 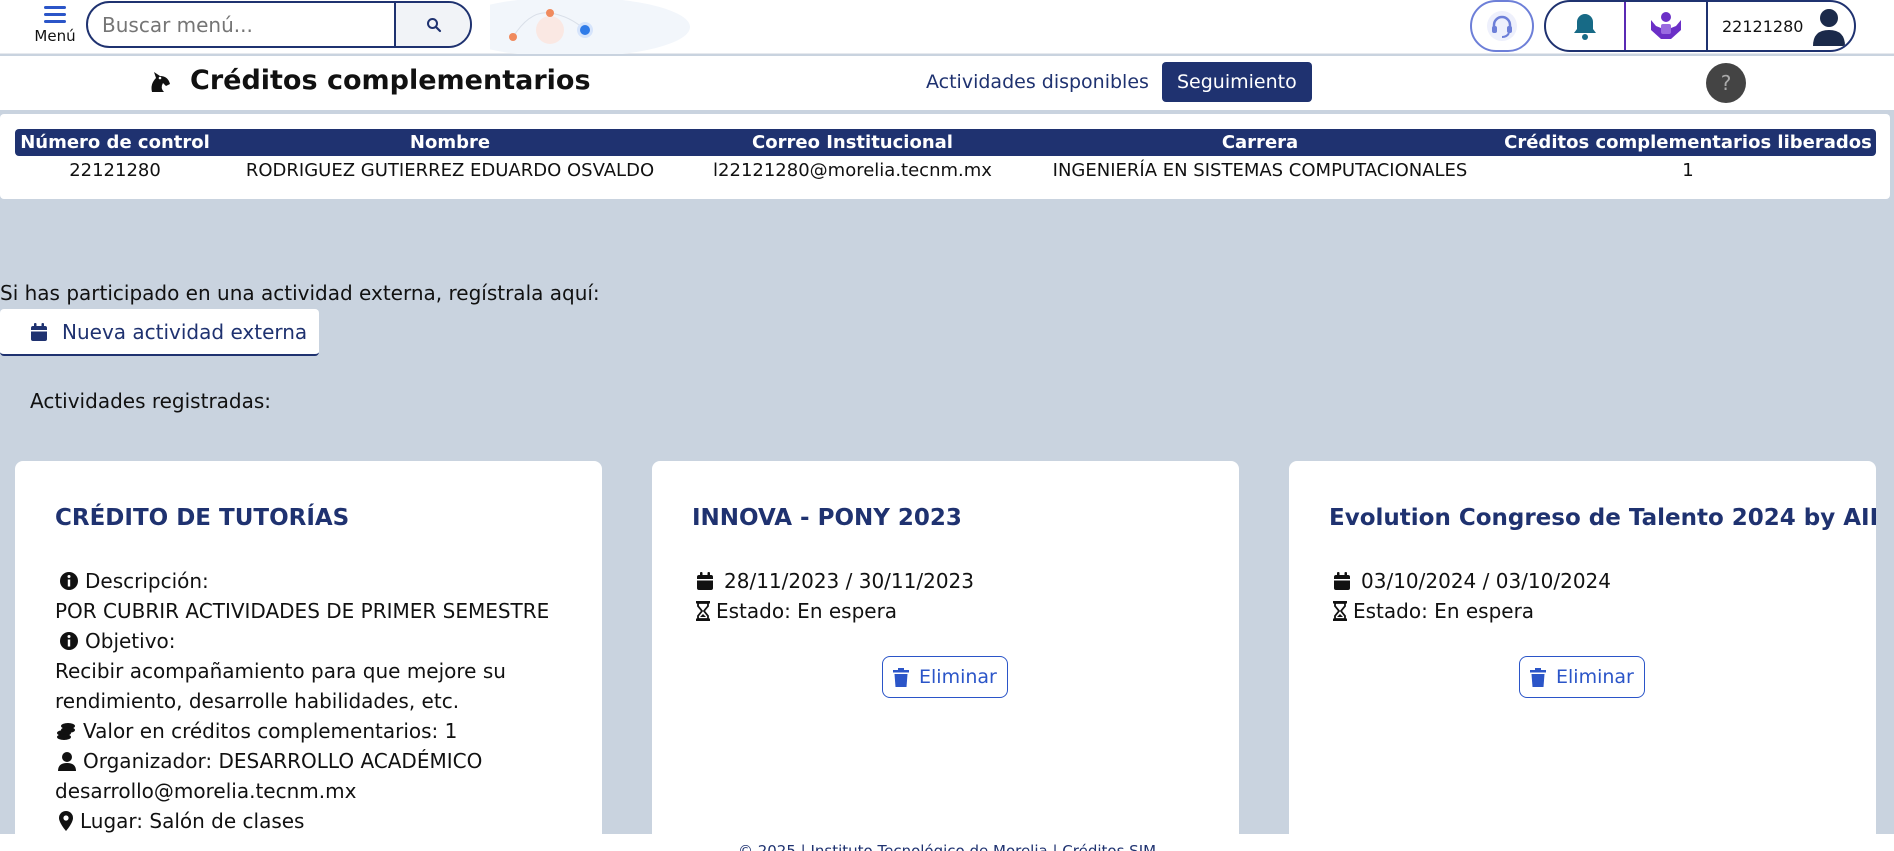 What do you see at coordinates (147, 581) in the screenshot?
I see `description-label: Descripción:` at bounding box center [147, 581].